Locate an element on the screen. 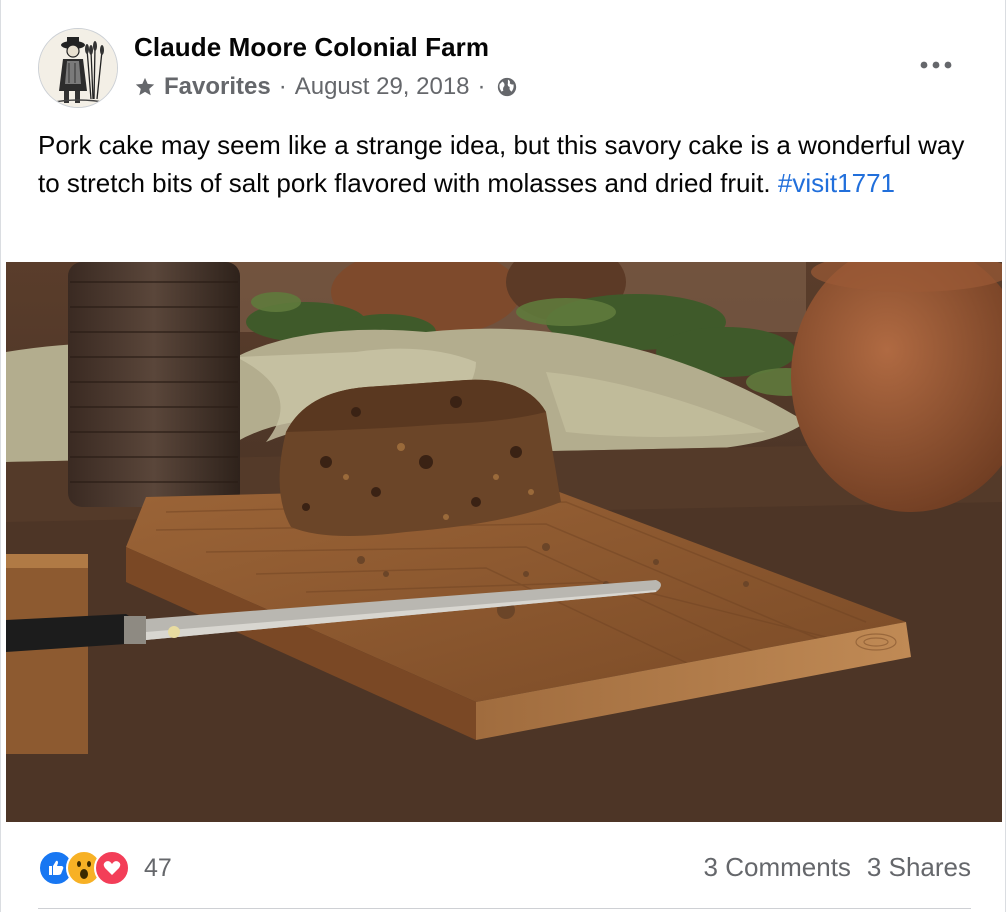 The width and height of the screenshot is (1006, 912). more-options-icon is located at coordinates (936, 65).